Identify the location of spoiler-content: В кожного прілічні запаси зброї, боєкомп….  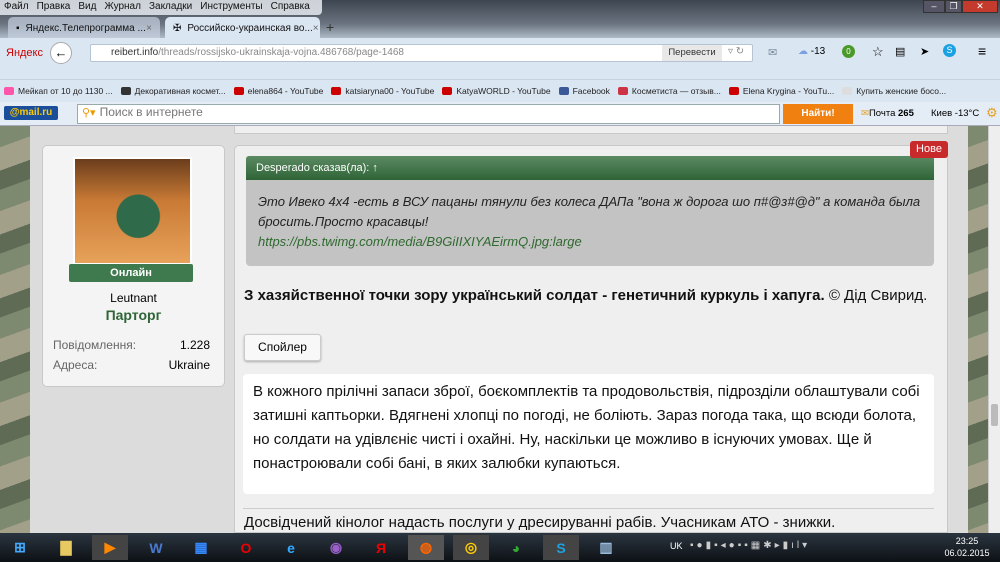
(588, 434).